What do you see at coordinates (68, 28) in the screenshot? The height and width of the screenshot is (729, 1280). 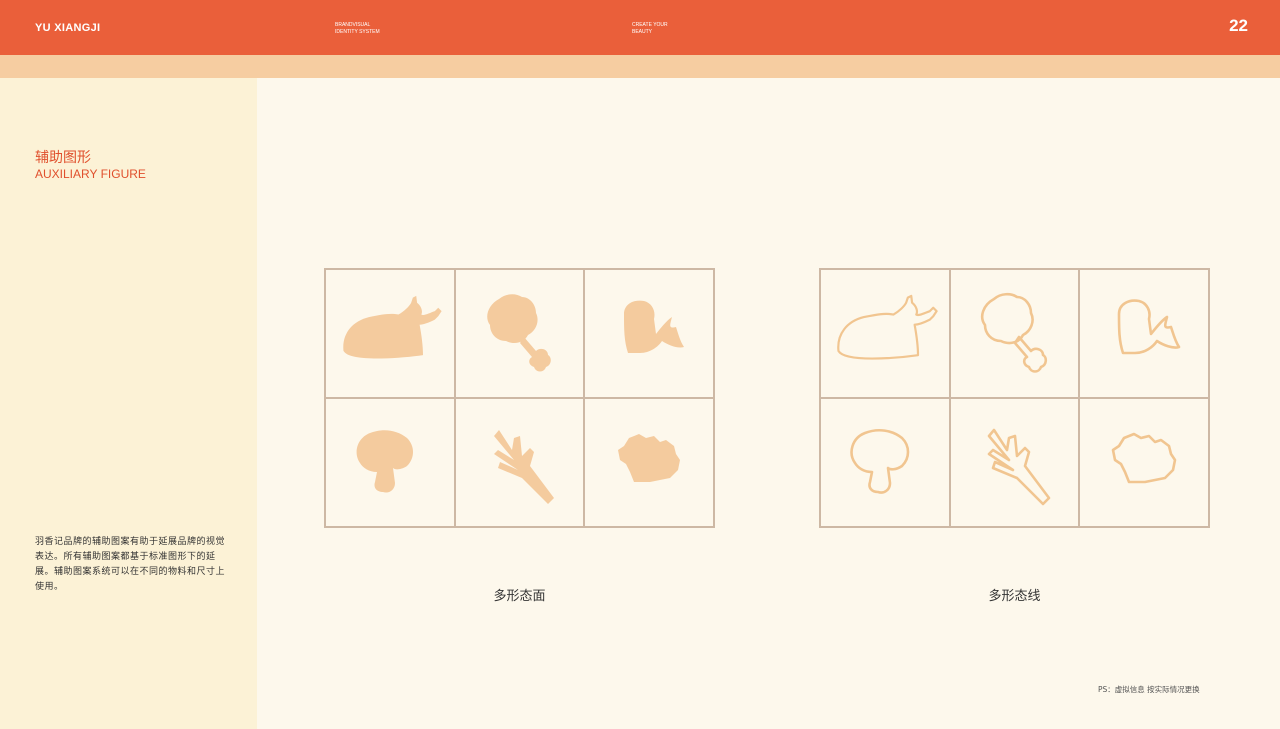 I see `brand-name: YU XIANGJI` at bounding box center [68, 28].